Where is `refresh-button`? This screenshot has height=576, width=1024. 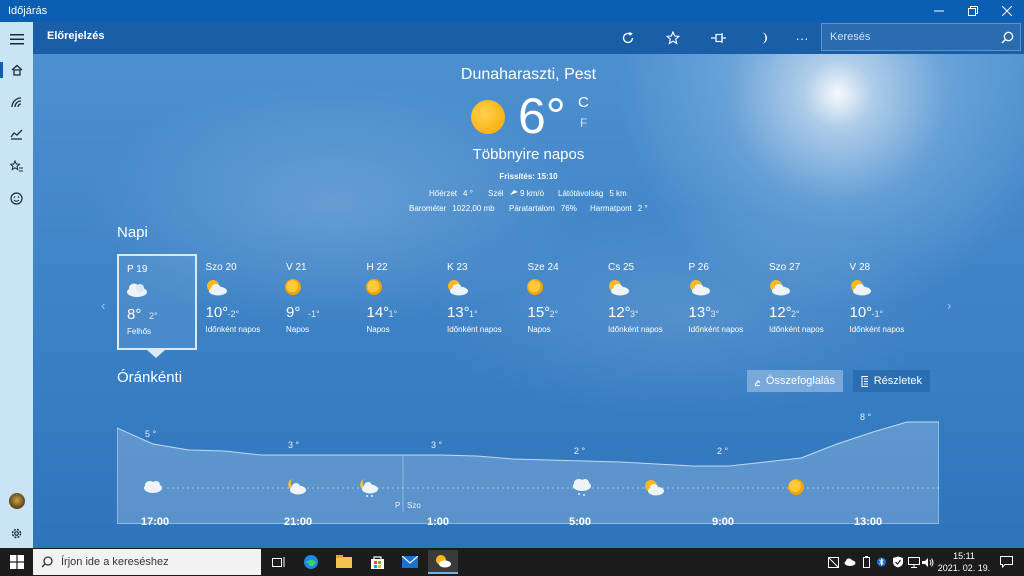 refresh-button is located at coordinates (628, 38).